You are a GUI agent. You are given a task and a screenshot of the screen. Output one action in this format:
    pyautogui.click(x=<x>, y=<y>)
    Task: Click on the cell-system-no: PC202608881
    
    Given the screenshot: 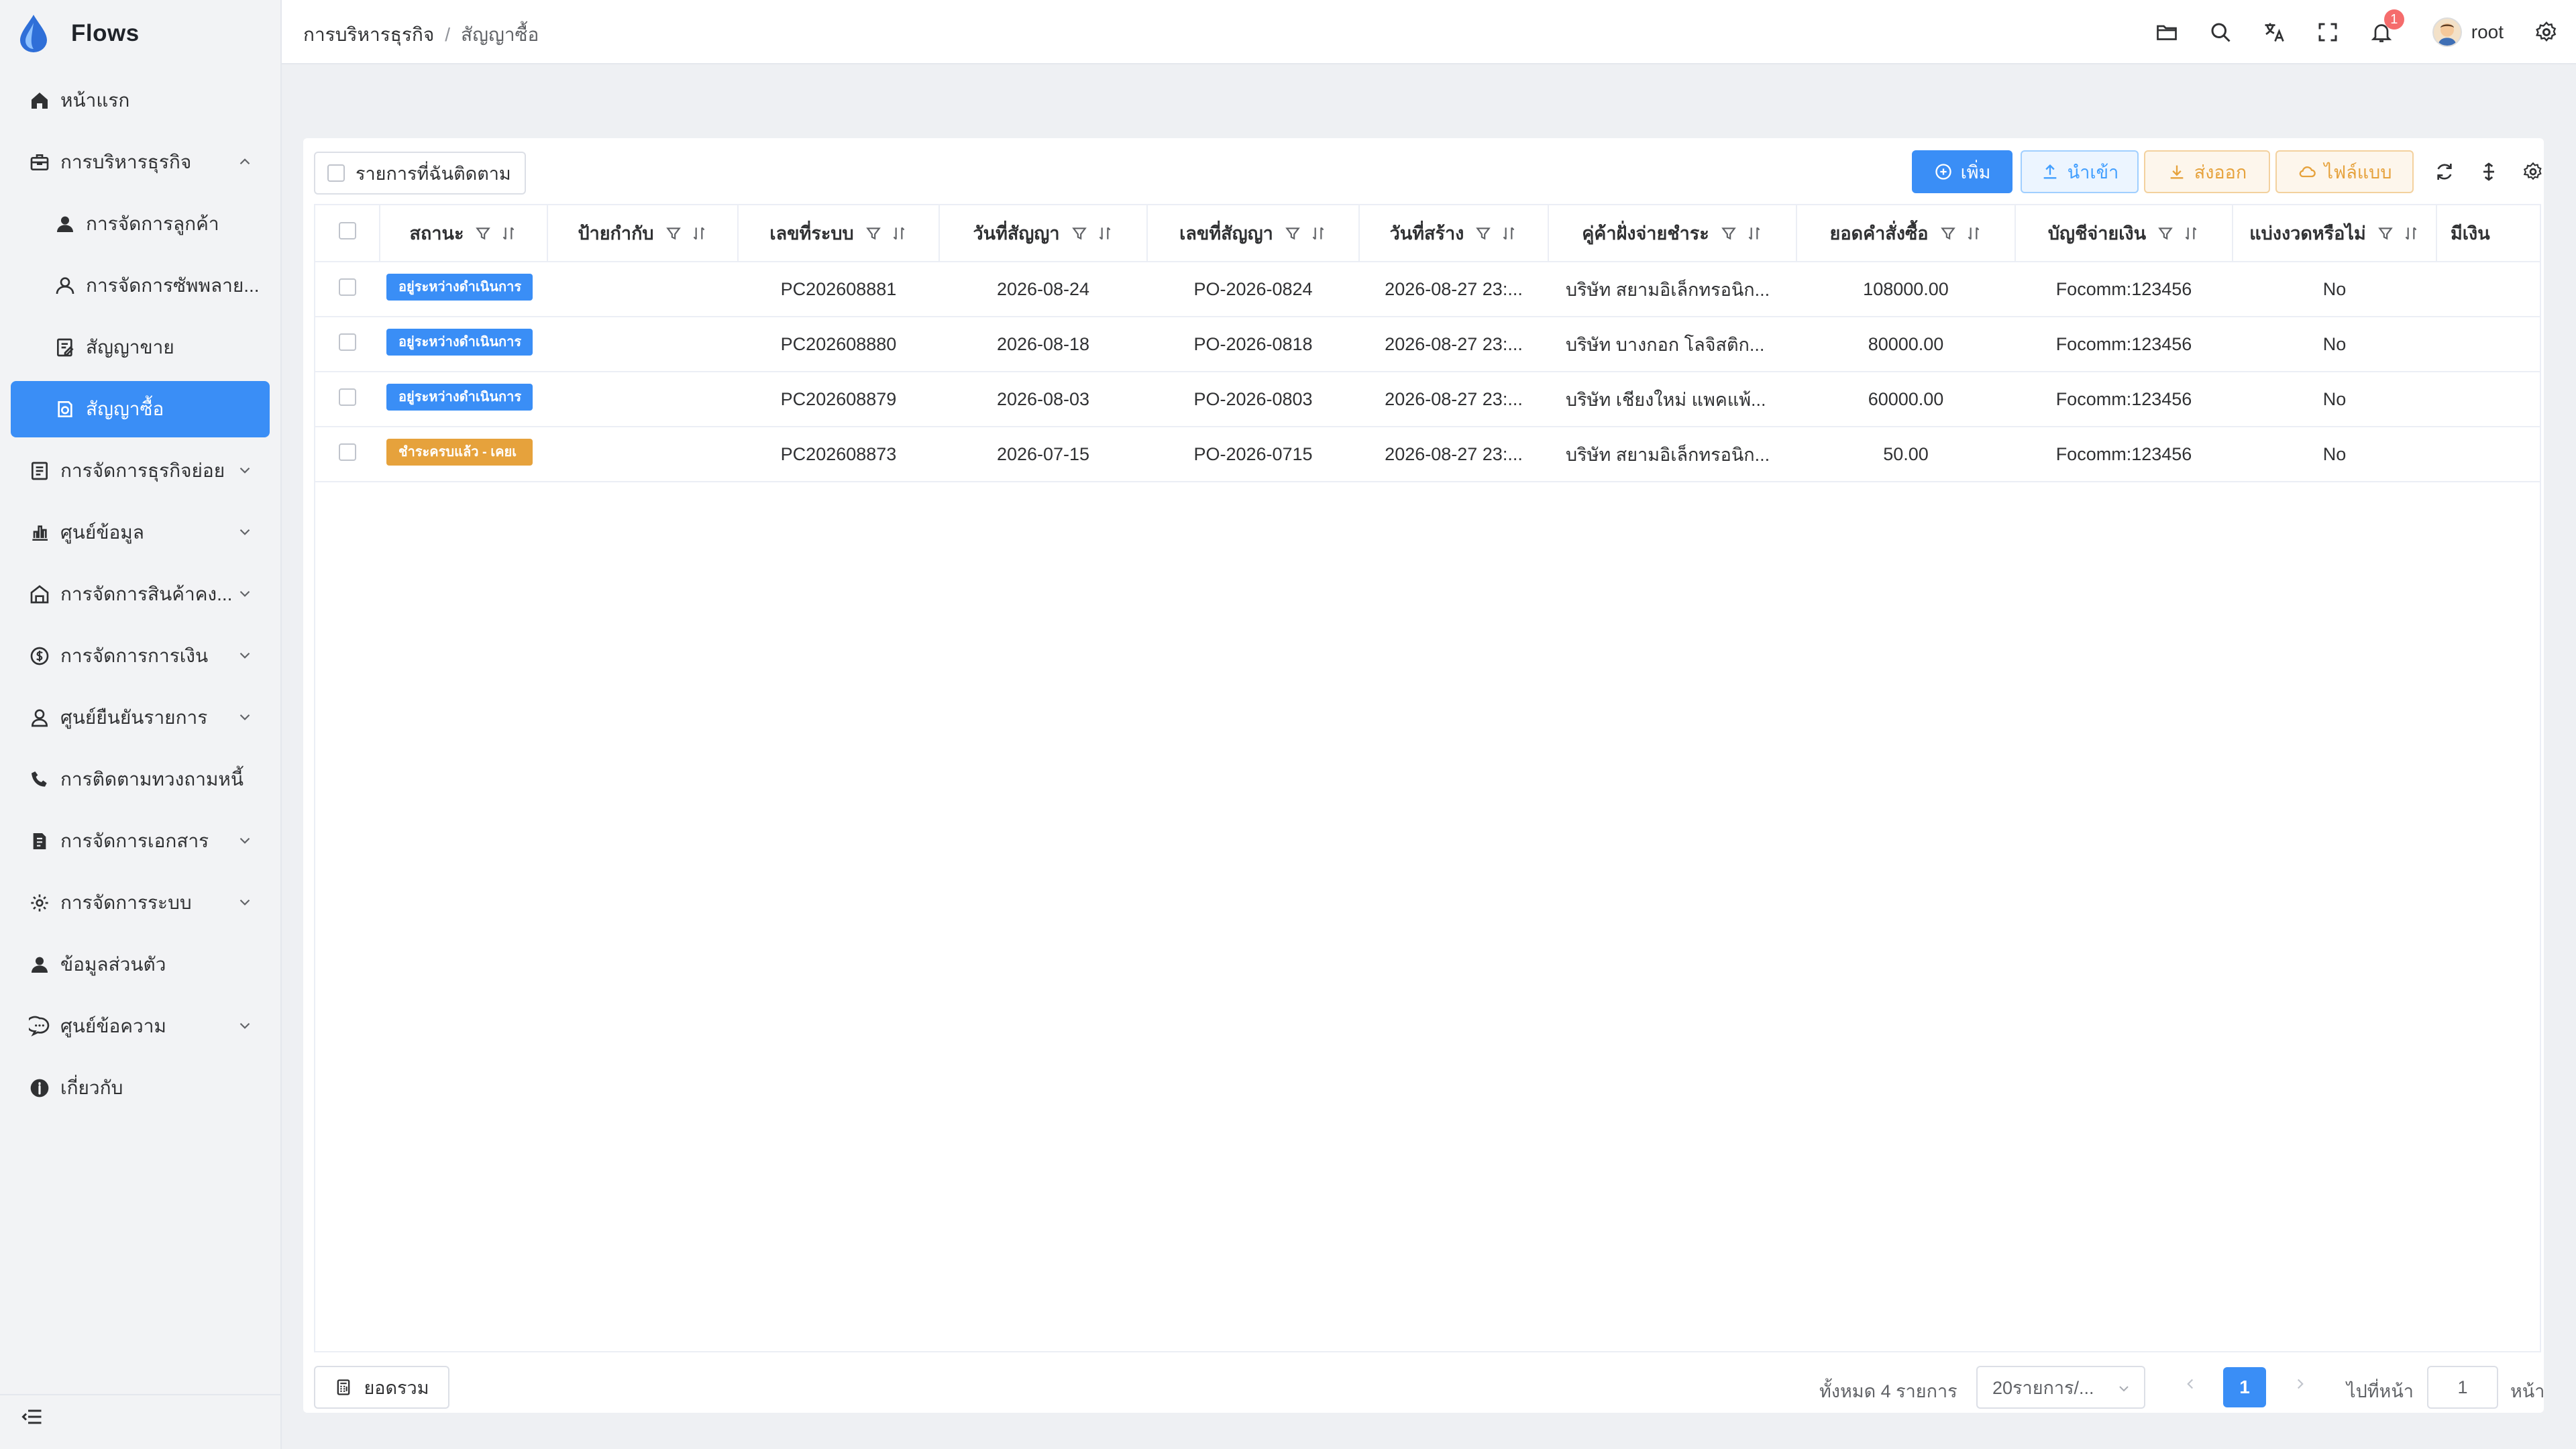 What is the action you would take?
    pyautogui.click(x=838, y=289)
    